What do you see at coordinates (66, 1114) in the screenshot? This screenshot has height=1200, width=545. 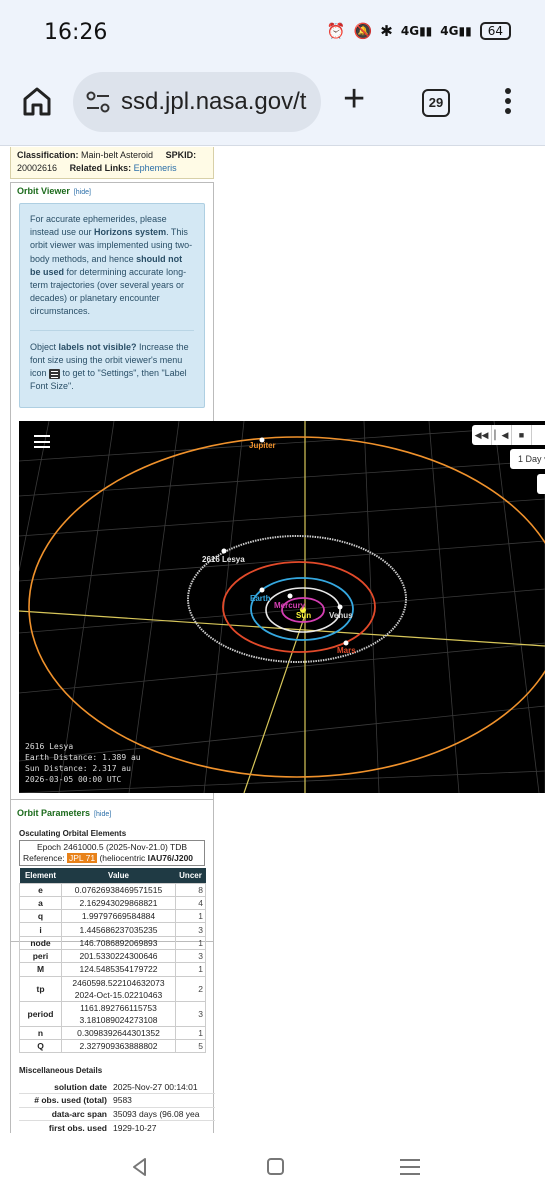 I see `detail-label: data-arc span` at bounding box center [66, 1114].